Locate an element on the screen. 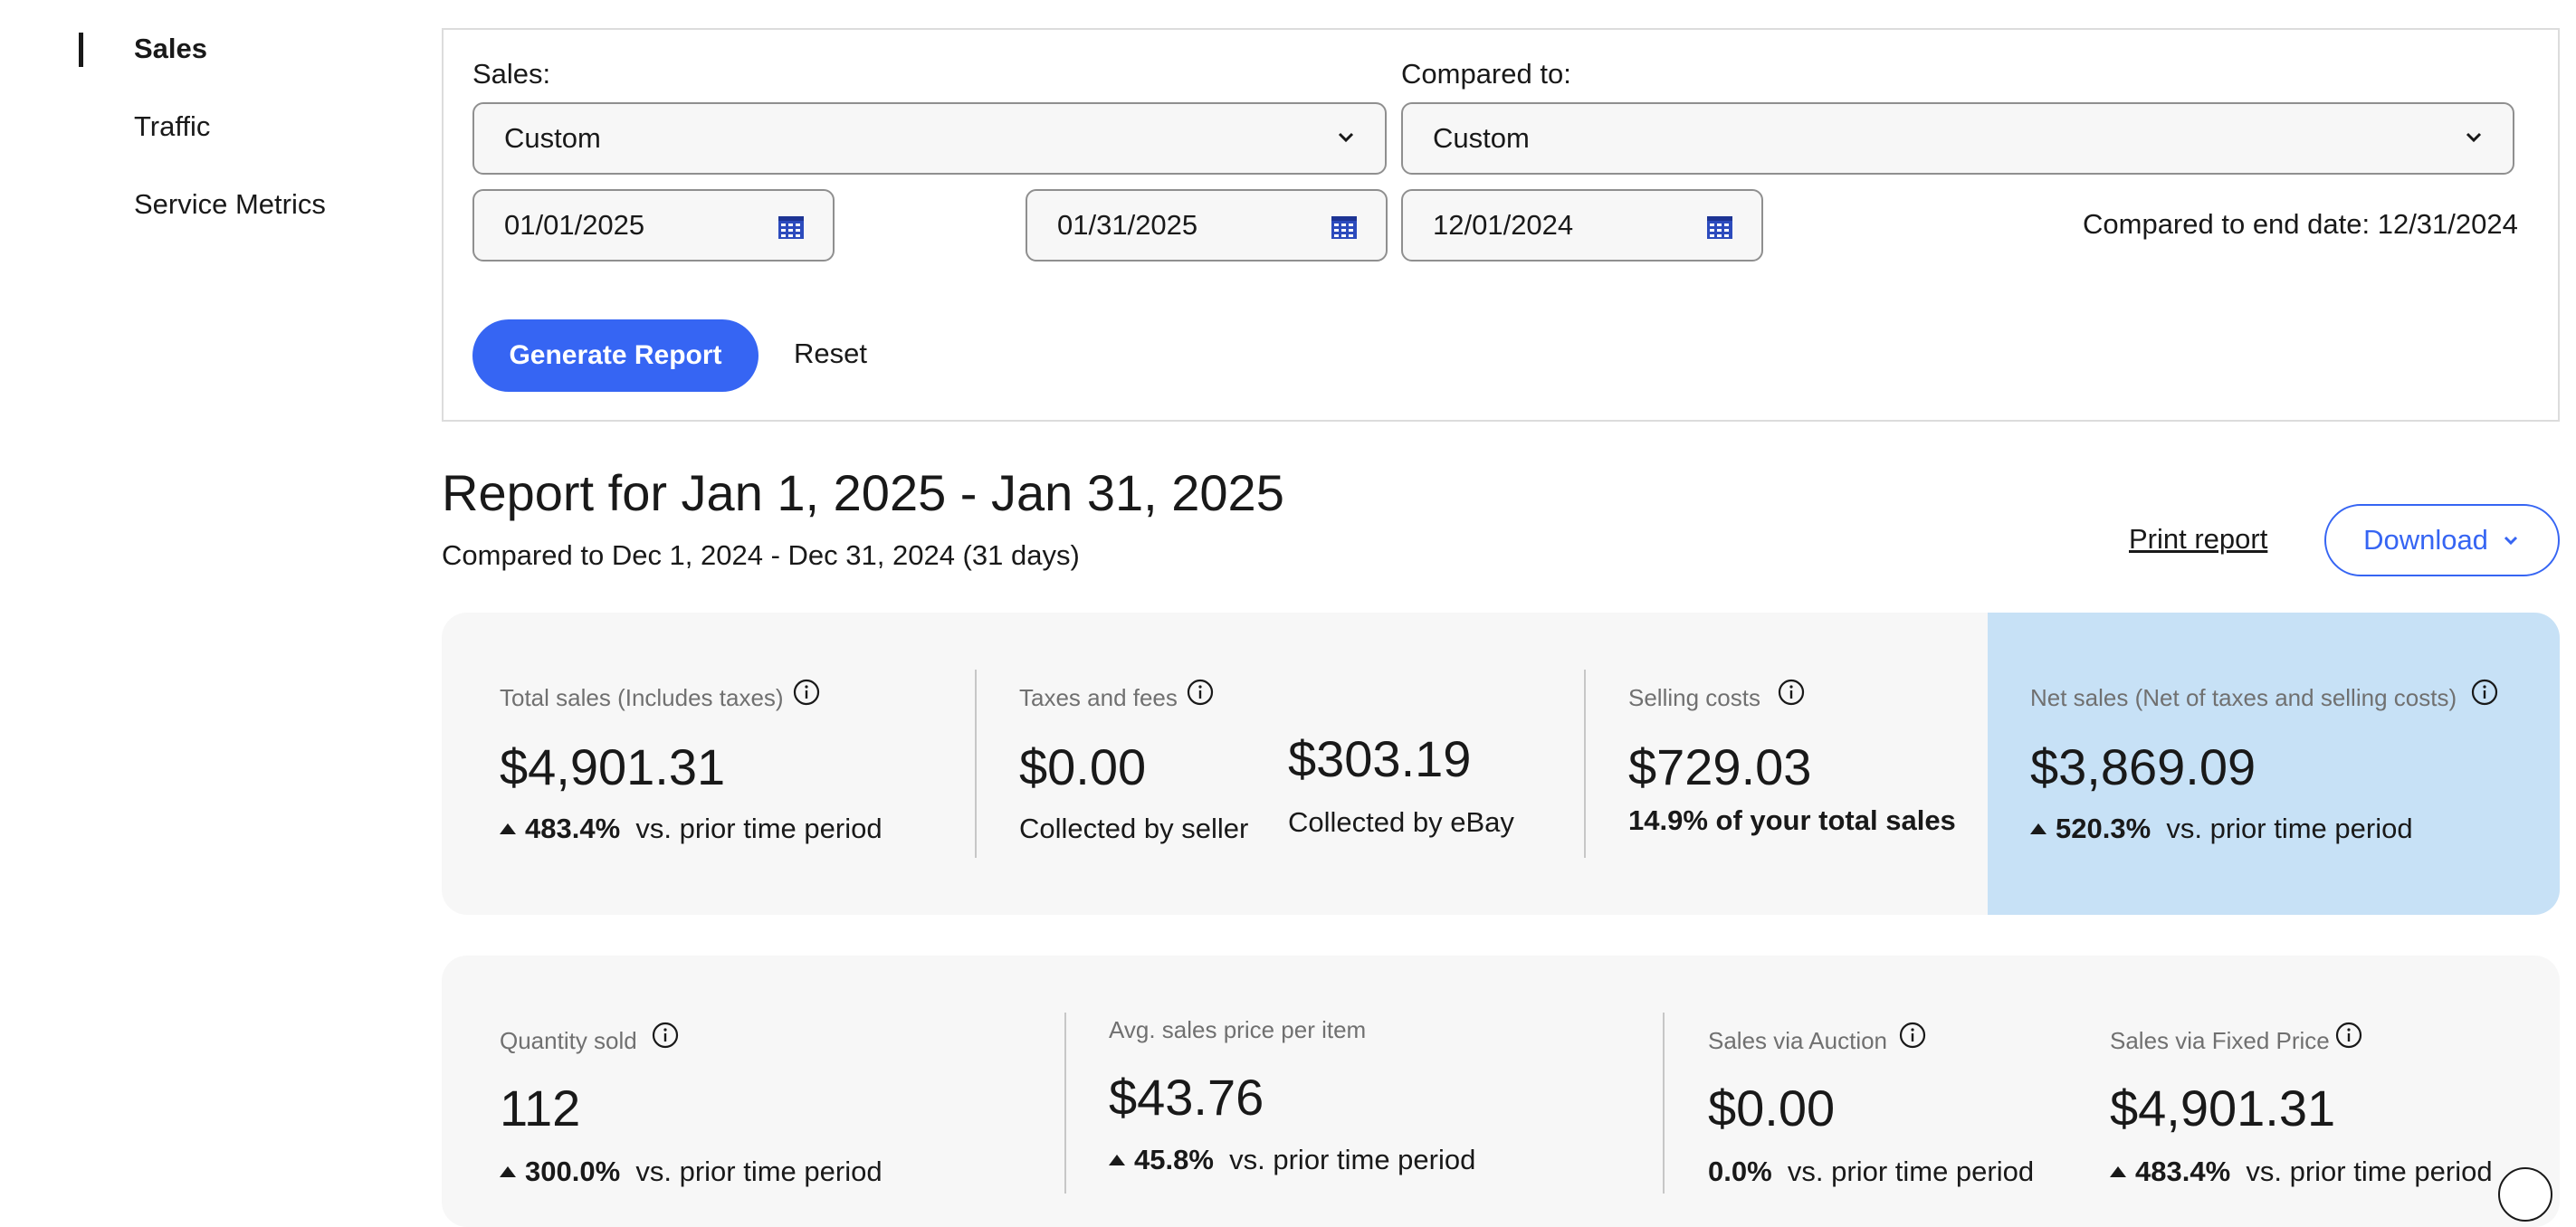  compare-end-date-text: Compared to end date: 12/31/2024 is located at coordinates (2300, 224).